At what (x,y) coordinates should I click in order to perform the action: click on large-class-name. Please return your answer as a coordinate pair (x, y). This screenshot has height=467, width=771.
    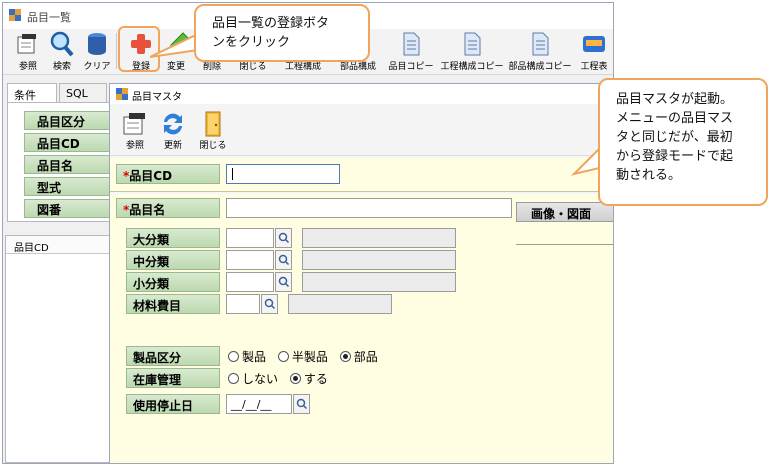
    Looking at the image, I should click on (379, 238).